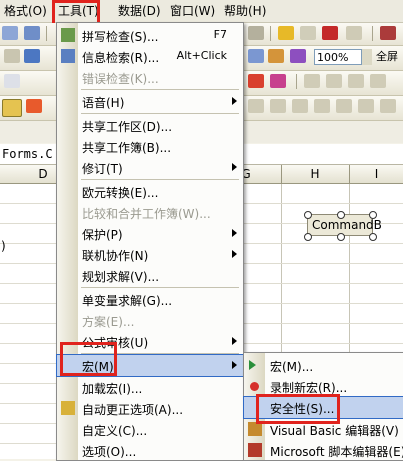 Image resolution: width=403 pixels, height=461 pixels. Describe the element at coordinates (278, 81) in the screenshot. I see `merge-icon` at that location.